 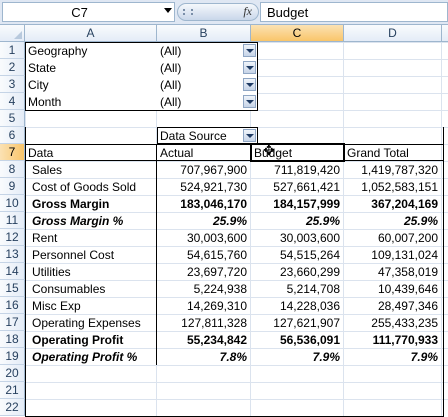 What do you see at coordinates (203, 170) in the screenshot?
I see `value-cell: 707,967,900` at bounding box center [203, 170].